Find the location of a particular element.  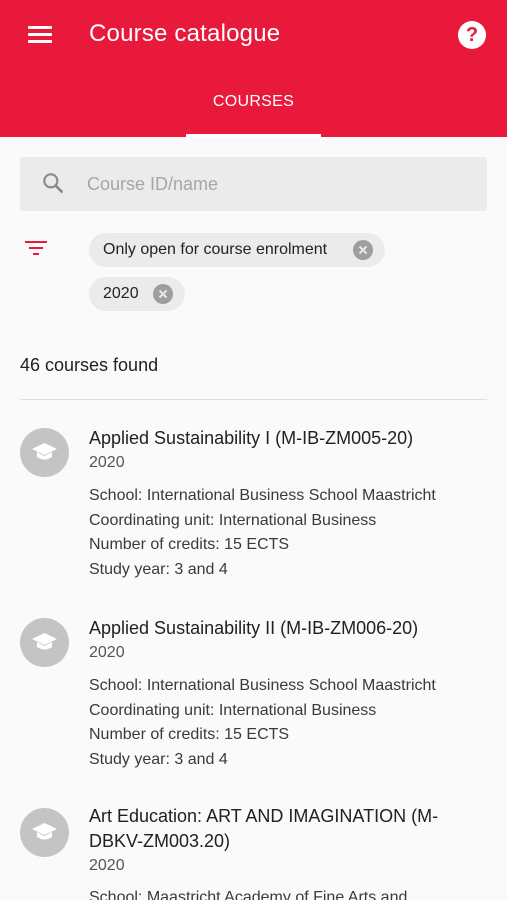

tab-active-indicator is located at coordinates (253, 135).